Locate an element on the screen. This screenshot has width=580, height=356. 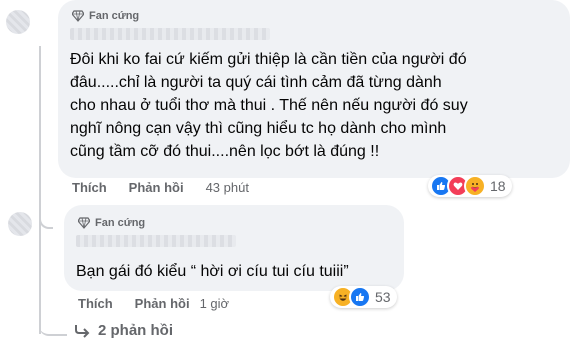
view-replies-link: 2 phản hồi is located at coordinates (123, 330).